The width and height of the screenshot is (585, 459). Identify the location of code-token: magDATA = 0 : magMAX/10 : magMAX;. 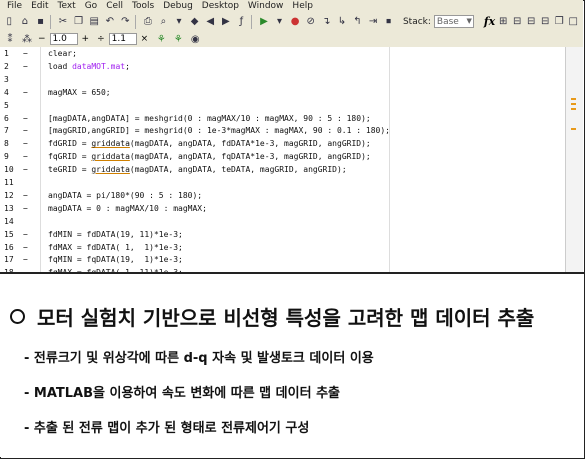
(127, 208).